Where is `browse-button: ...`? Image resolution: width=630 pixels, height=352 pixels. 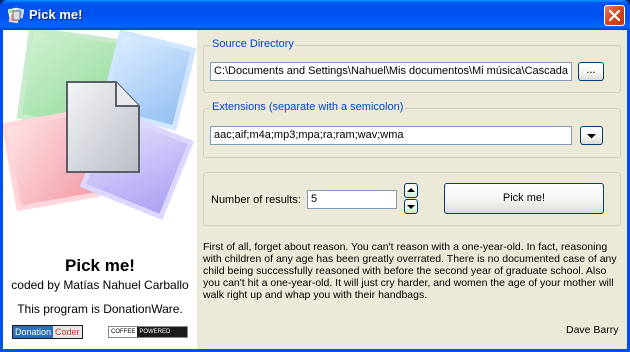
browse-button: ... is located at coordinates (591, 71).